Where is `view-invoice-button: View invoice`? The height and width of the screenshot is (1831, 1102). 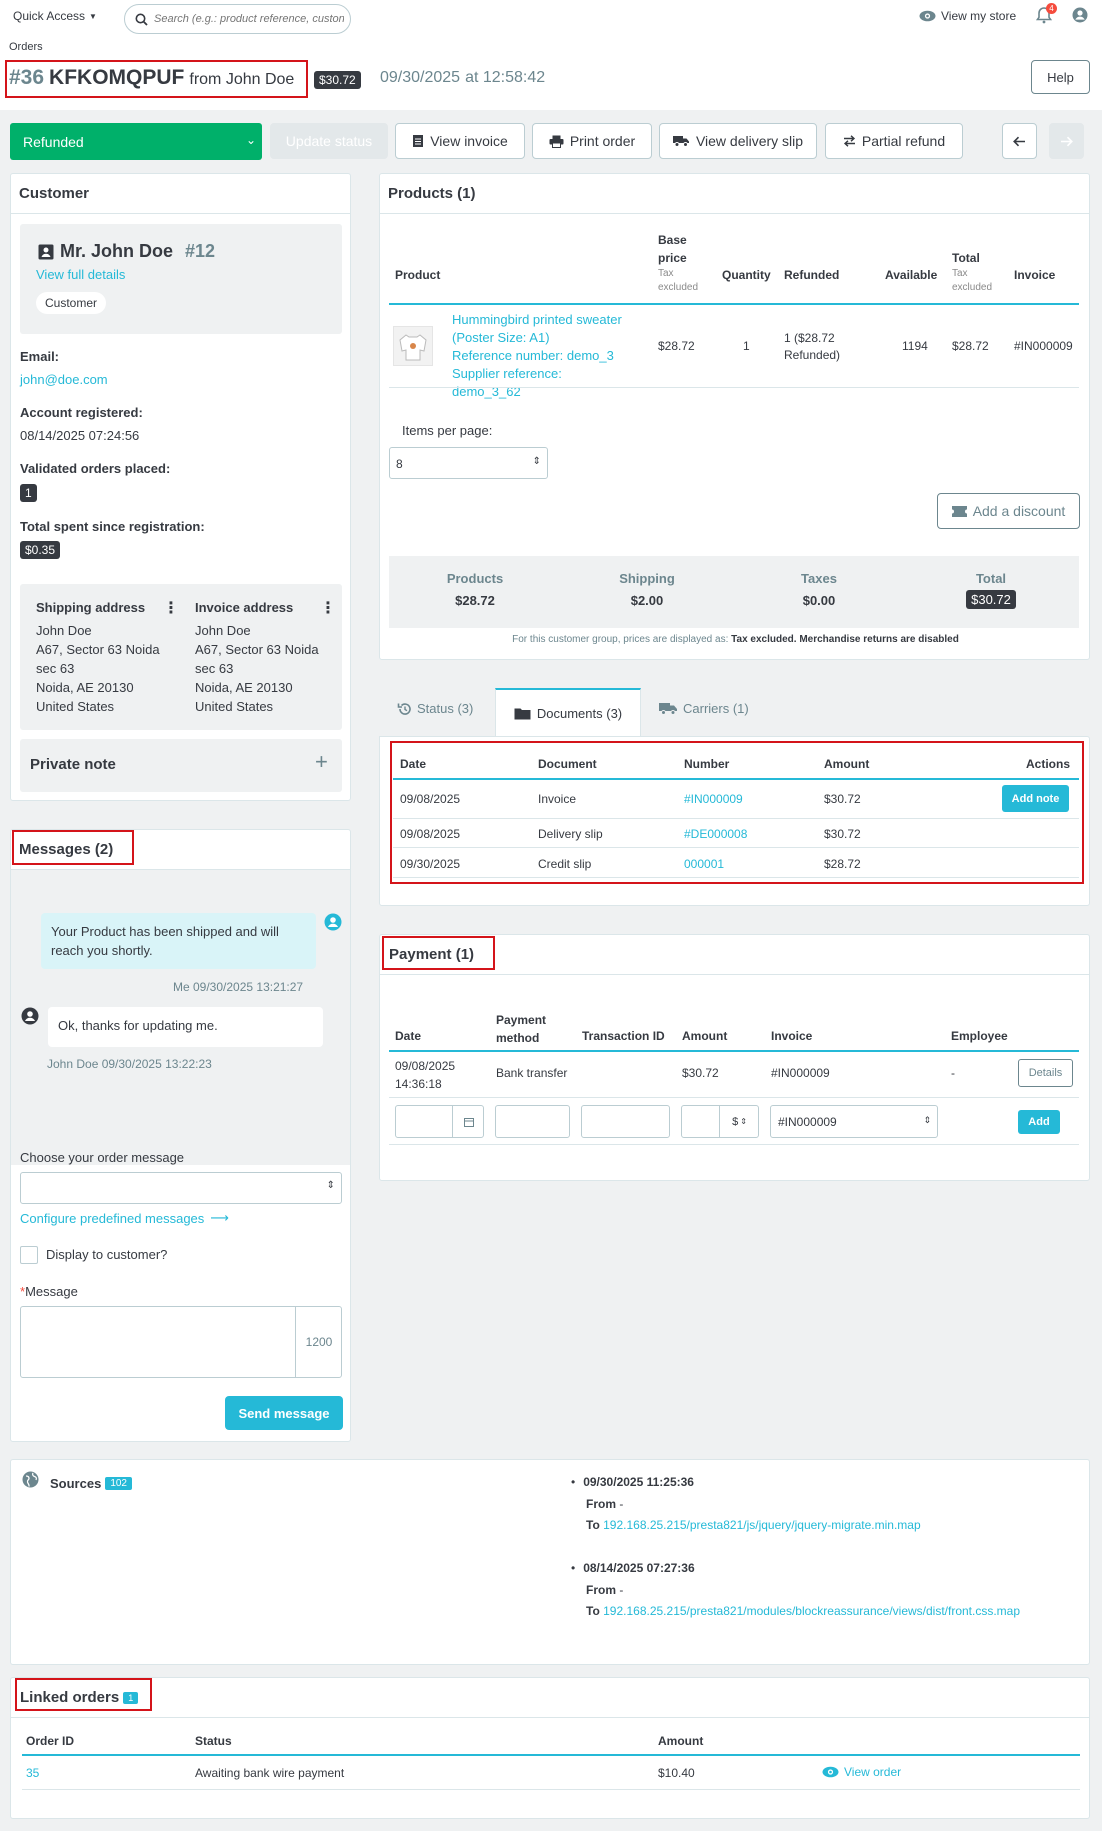
view-invoice-button: View invoice is located at coordinates (460, 141).